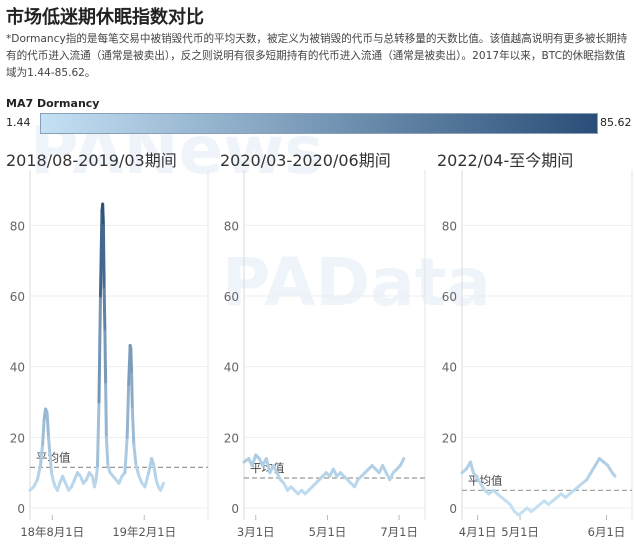 The height and width of the screenshot is (544, 635). I want to click on average-label: 平均值, so click(485, 480).